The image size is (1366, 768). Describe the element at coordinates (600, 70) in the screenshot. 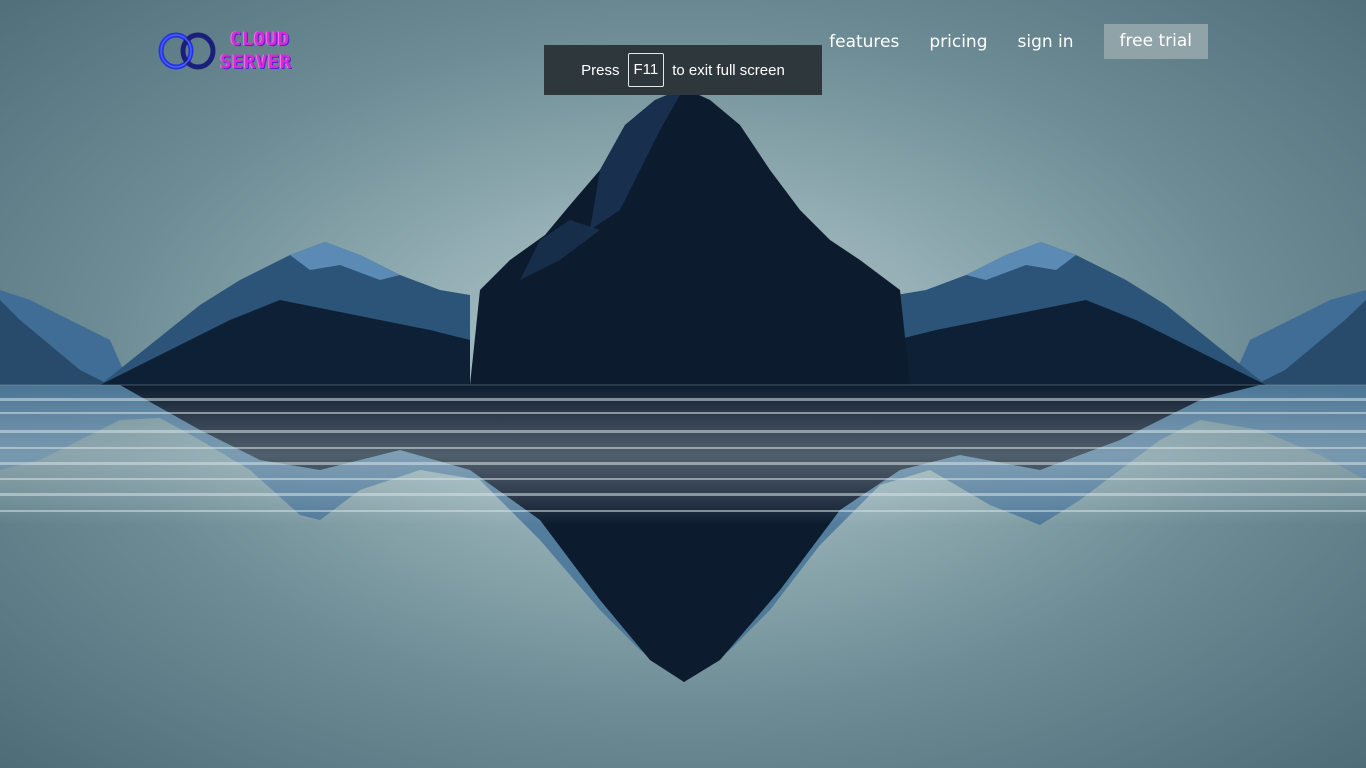

I see `fullscreen-notice-prefix: Press` at that location.